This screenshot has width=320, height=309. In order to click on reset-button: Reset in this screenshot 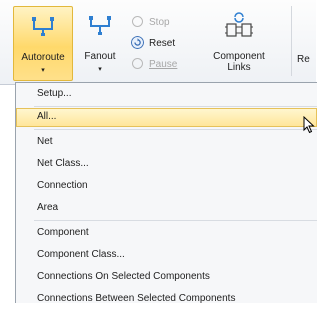, I will do `click(165, 44)`.